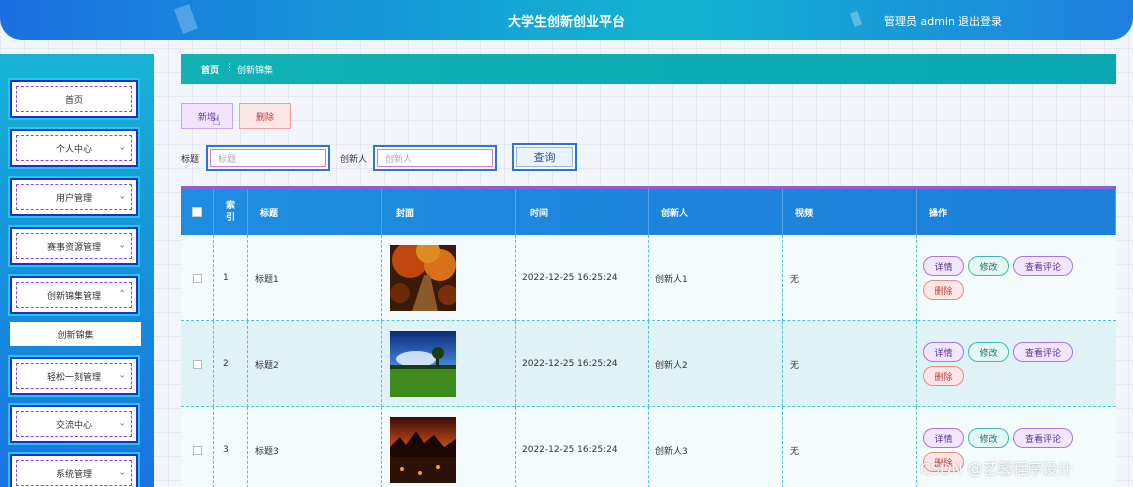 This screenshot has width=1133, height=487. Describe the element at coordinates (231, 278) in the screenshot. I see `row-index: 1` at that location.